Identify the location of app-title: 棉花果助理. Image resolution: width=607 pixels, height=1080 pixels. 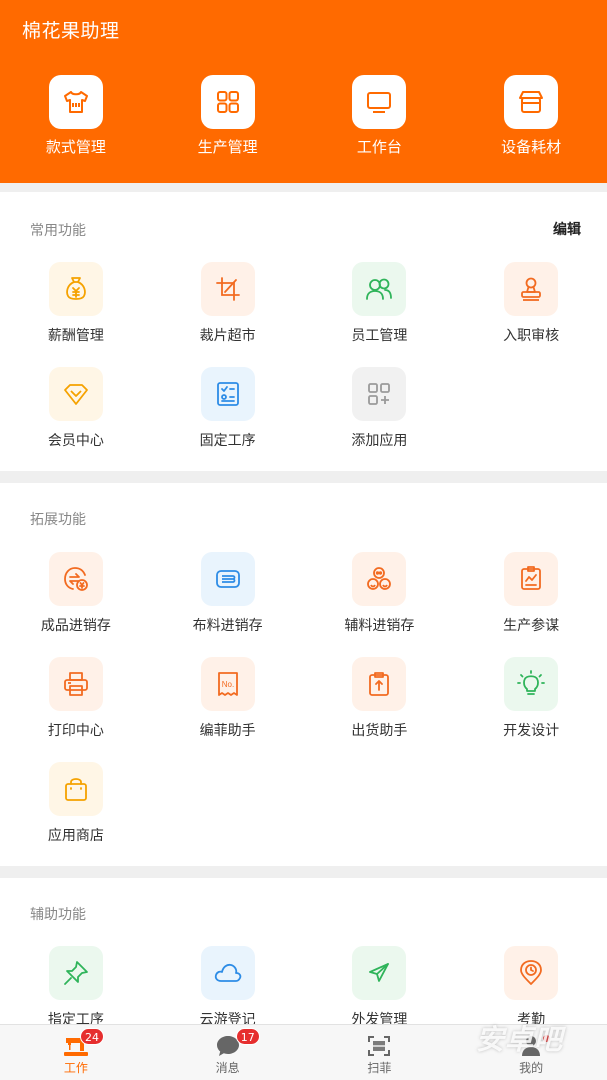
(71, 31).